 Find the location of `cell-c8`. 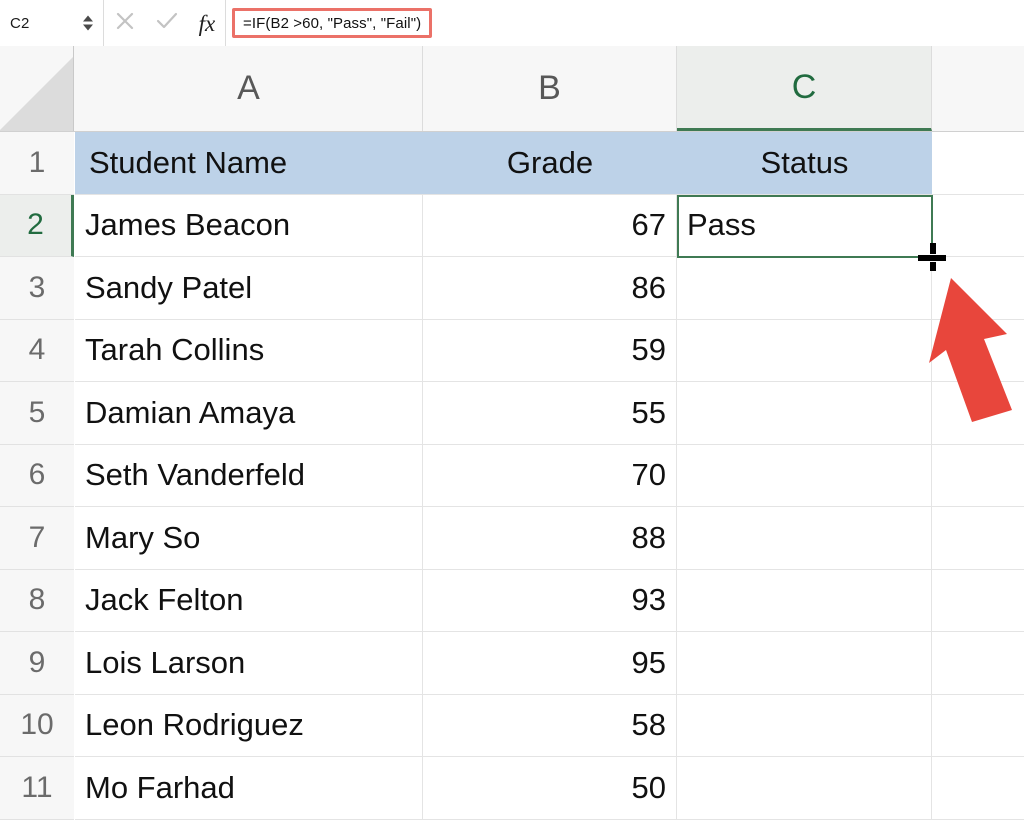

cell-c8 is located at coordinates (804, 600).